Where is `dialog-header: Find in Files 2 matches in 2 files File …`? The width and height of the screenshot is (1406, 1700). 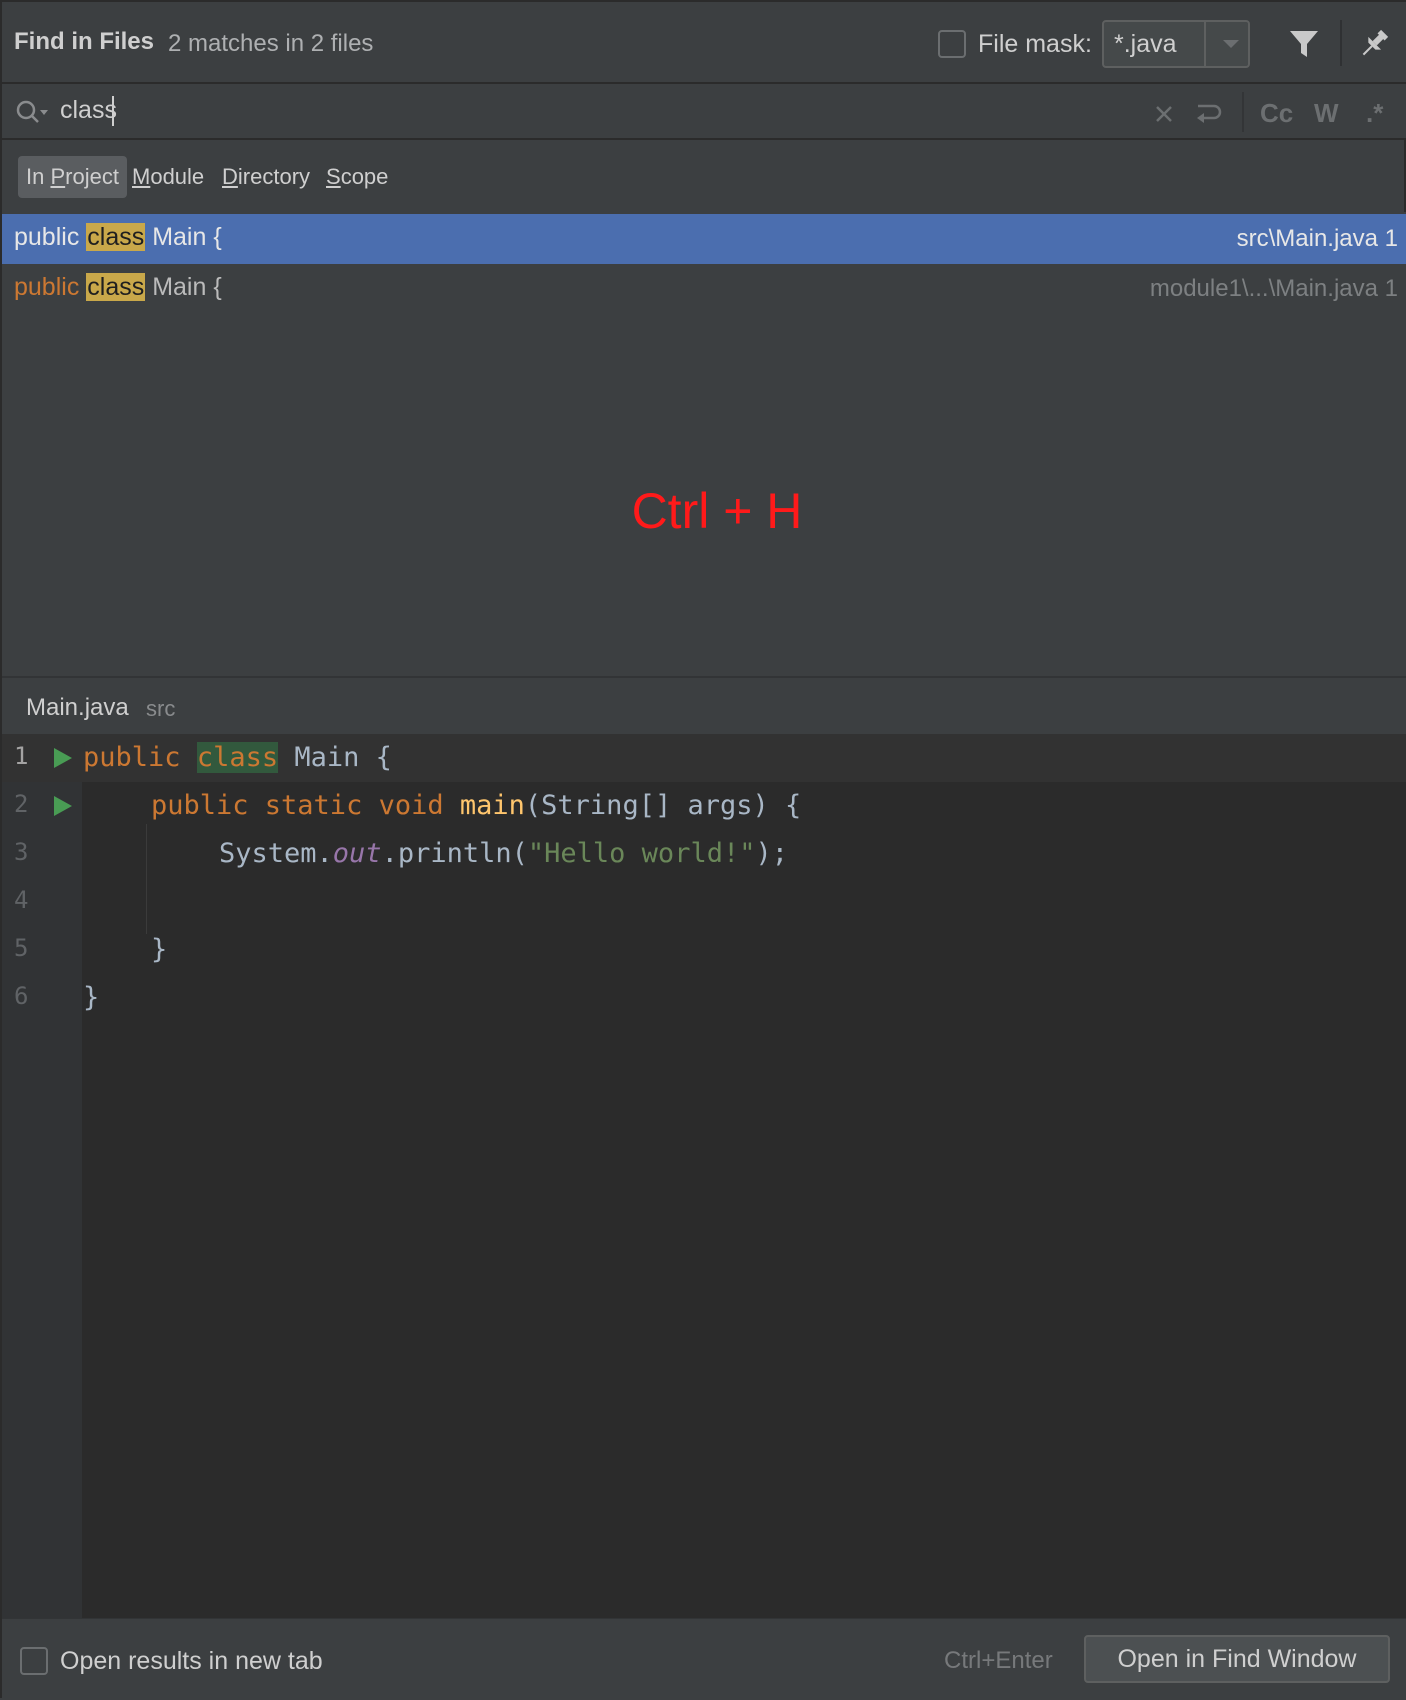 dialog-header: Find in Files 2 matches in 2 files File … is located at coordinates (704, 43).